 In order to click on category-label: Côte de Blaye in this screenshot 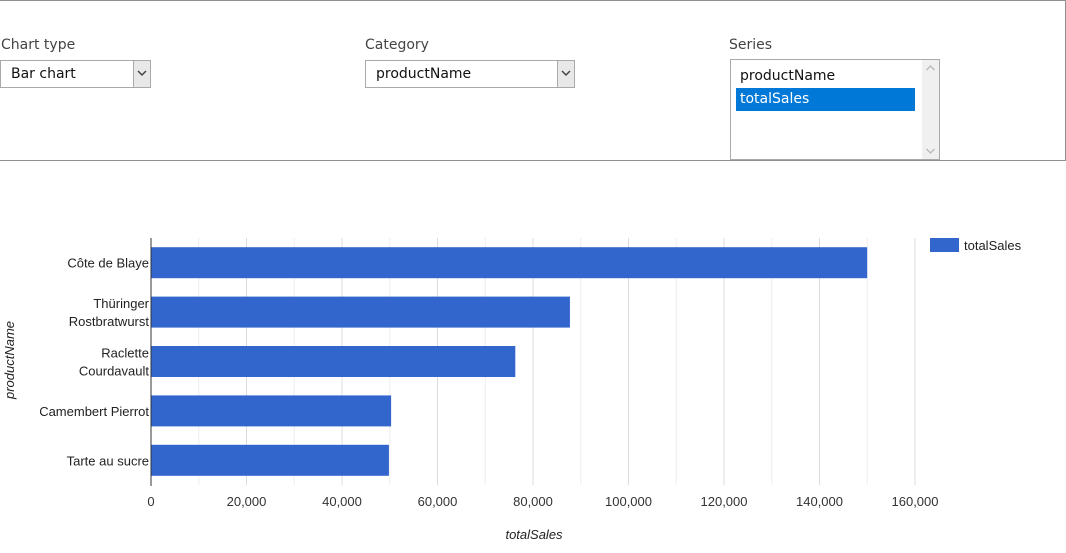, I will do `click(108, 263)`.